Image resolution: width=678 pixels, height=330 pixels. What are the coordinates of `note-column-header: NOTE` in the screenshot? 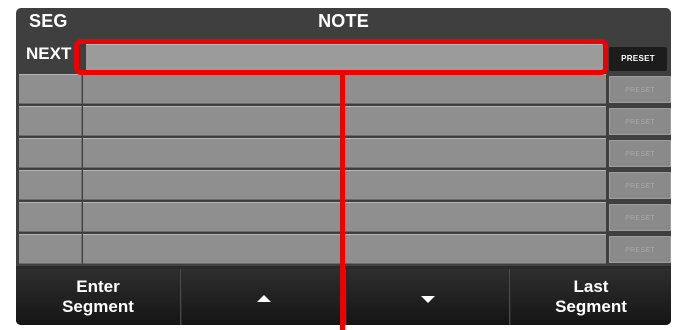 It's located at (343, 21).